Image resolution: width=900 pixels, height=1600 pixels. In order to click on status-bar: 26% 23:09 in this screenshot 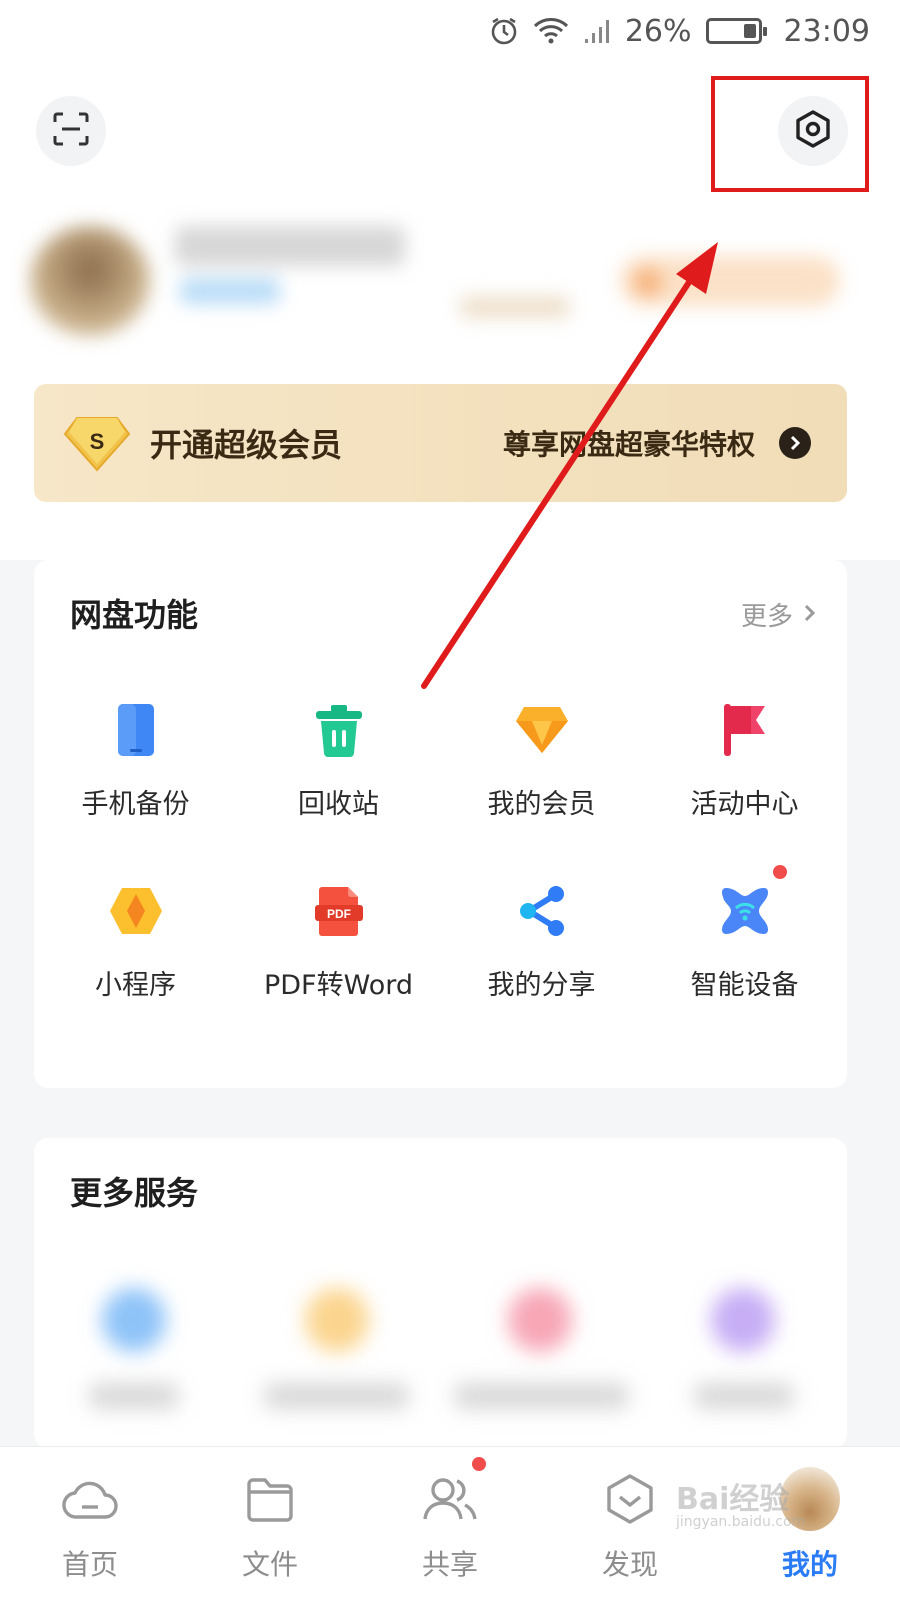, I will do `click(450, 31)`.